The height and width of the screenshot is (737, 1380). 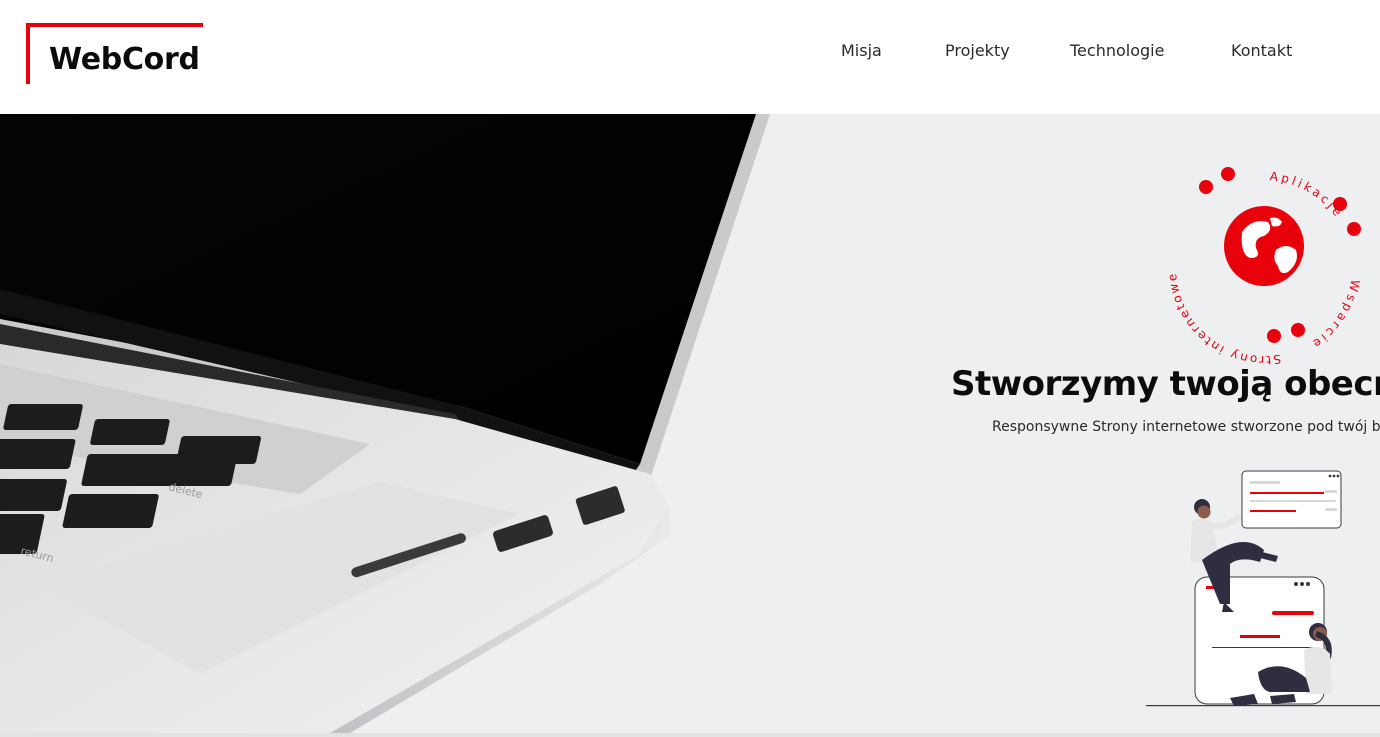 I want to click on nav-link-kontakt: Kontakt, so click(x=1261, y=50).